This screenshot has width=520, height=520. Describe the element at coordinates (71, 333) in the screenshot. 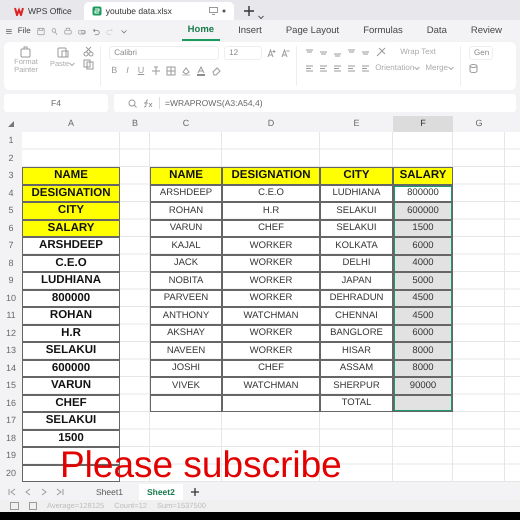

I see `table-cell: H.R` at that location.